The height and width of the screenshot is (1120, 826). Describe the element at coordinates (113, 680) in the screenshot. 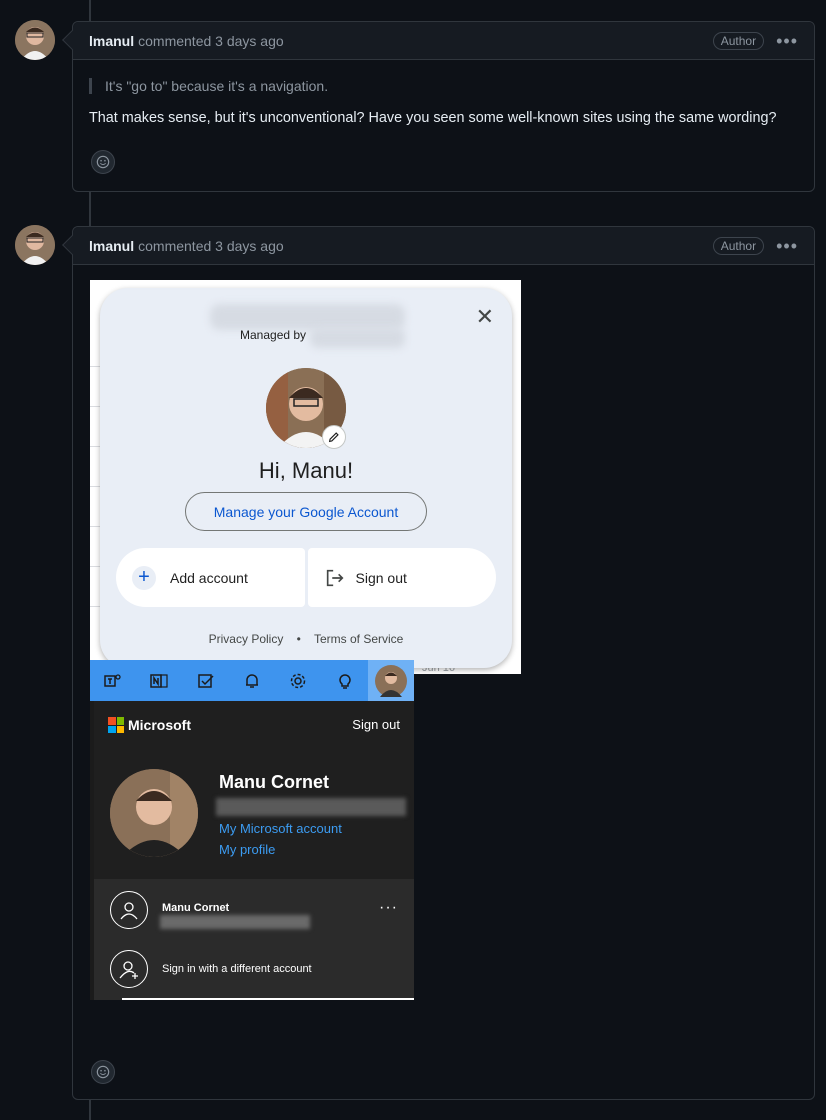

I see `teams-icon` at that location.